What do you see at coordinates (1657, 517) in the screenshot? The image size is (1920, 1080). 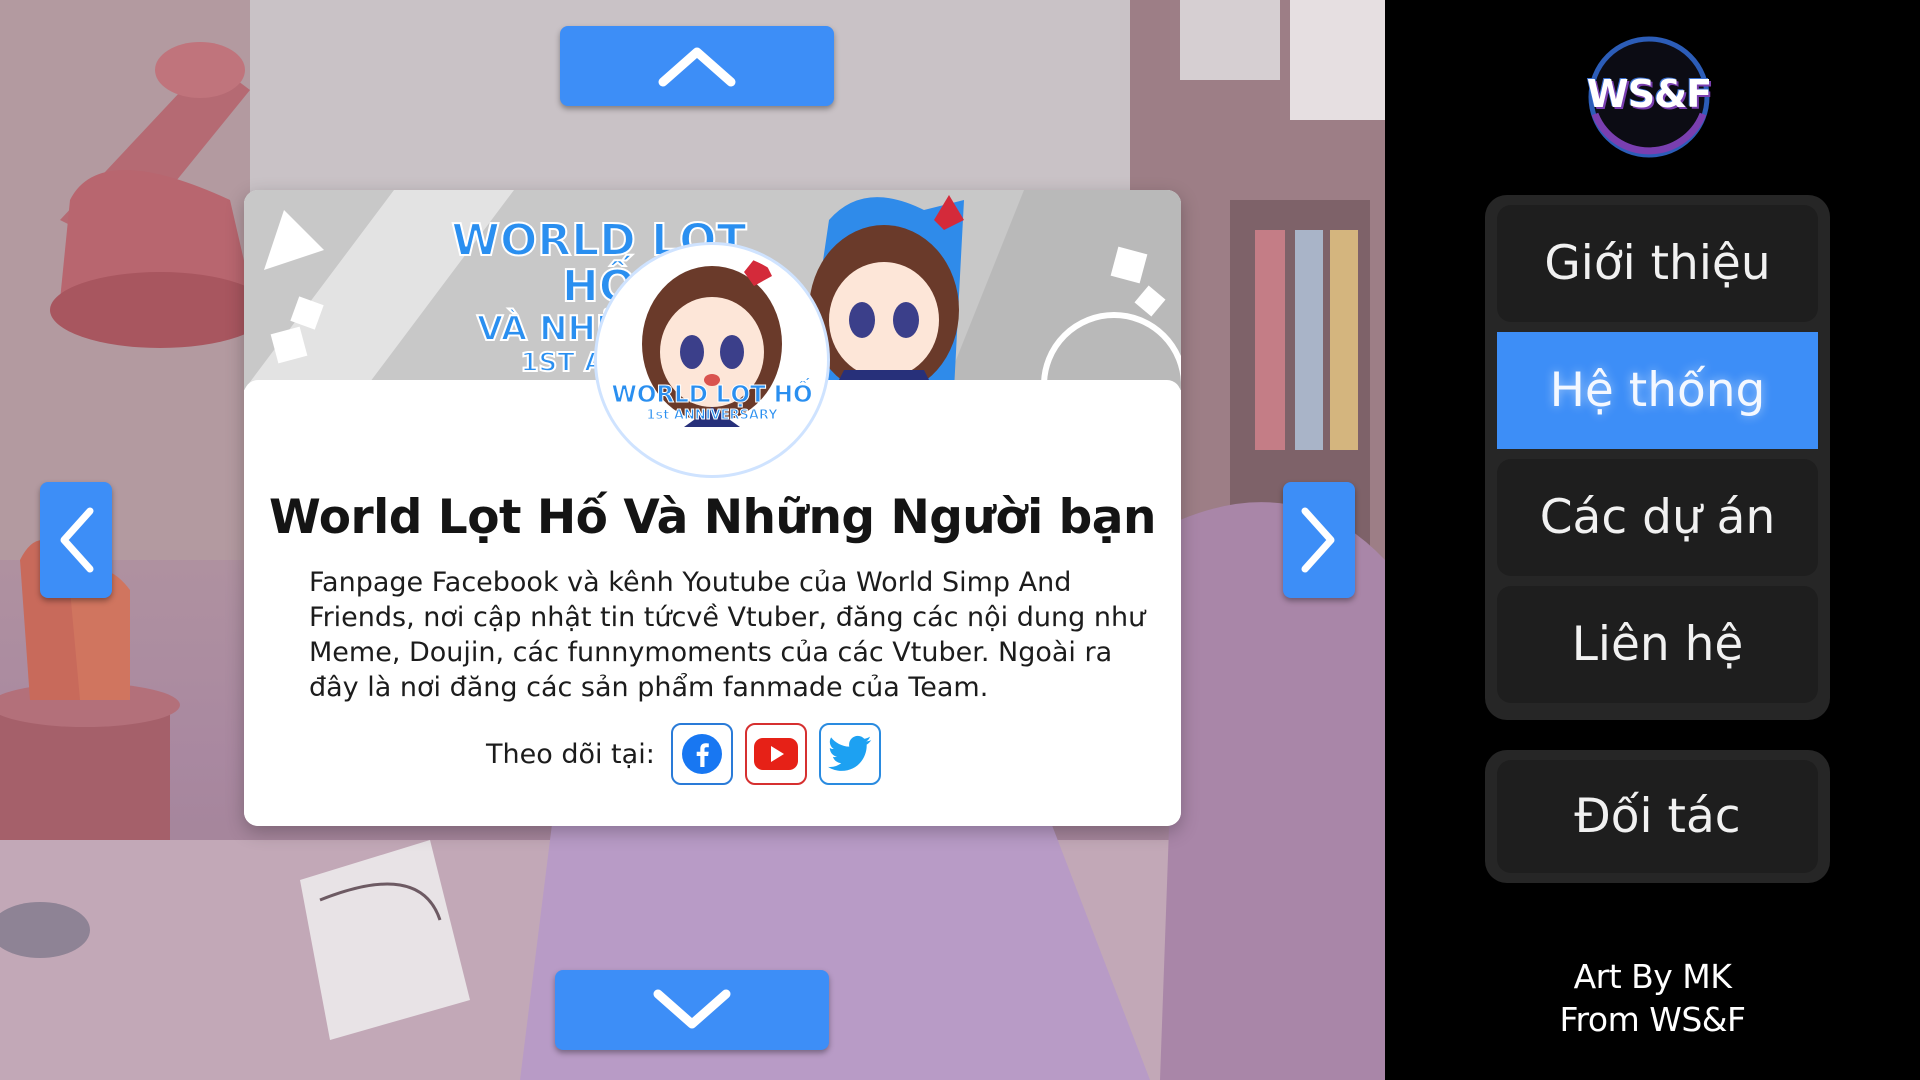 I see `menu-item-cac-du-an: Các dự án` at bounding box center [1657, 517].